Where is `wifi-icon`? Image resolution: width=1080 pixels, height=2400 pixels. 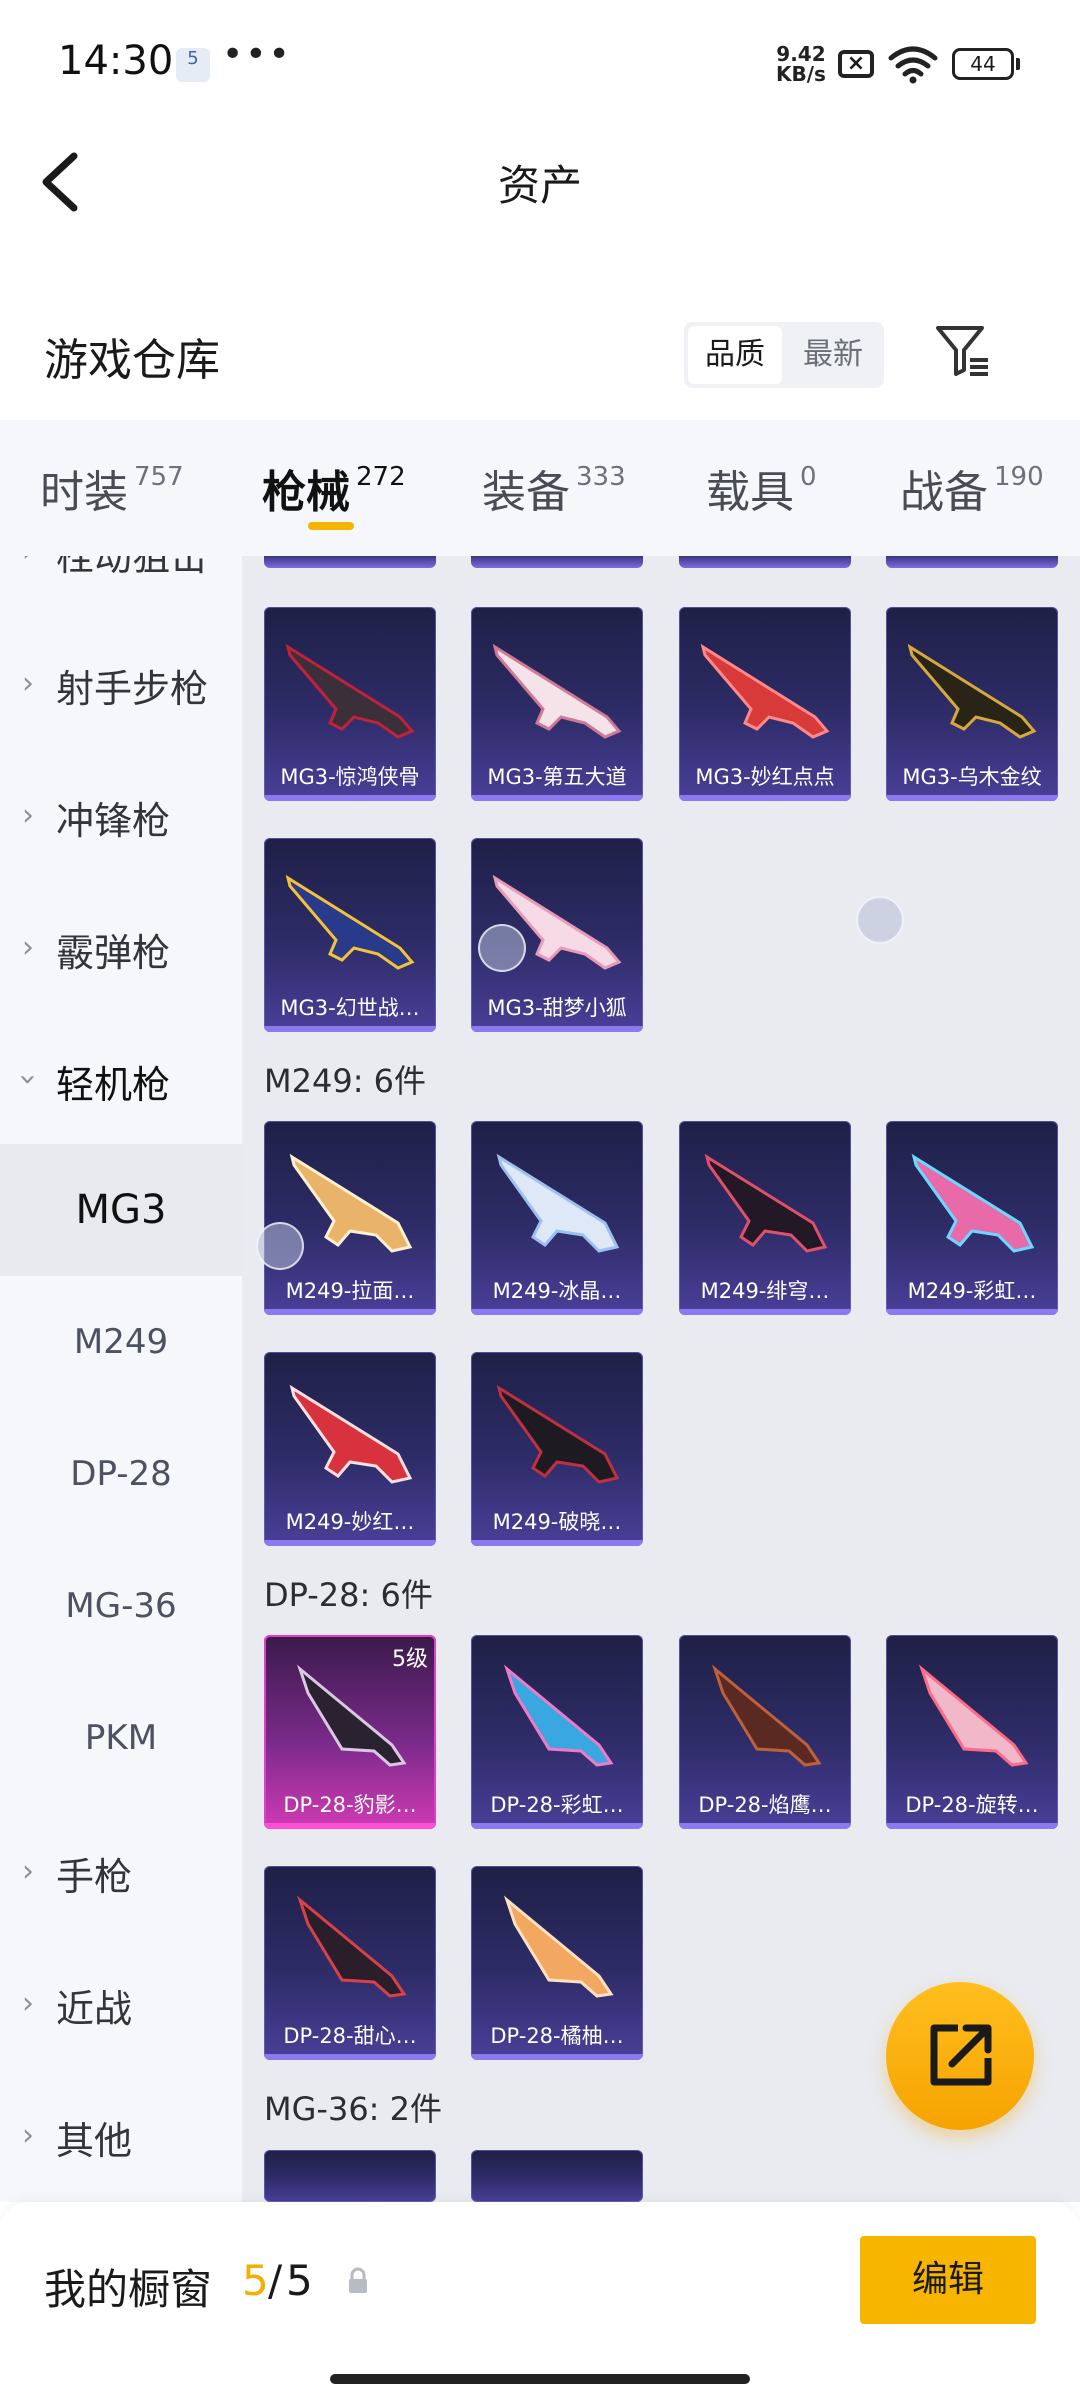
wifi-icon is located at coordinates (913, 65).